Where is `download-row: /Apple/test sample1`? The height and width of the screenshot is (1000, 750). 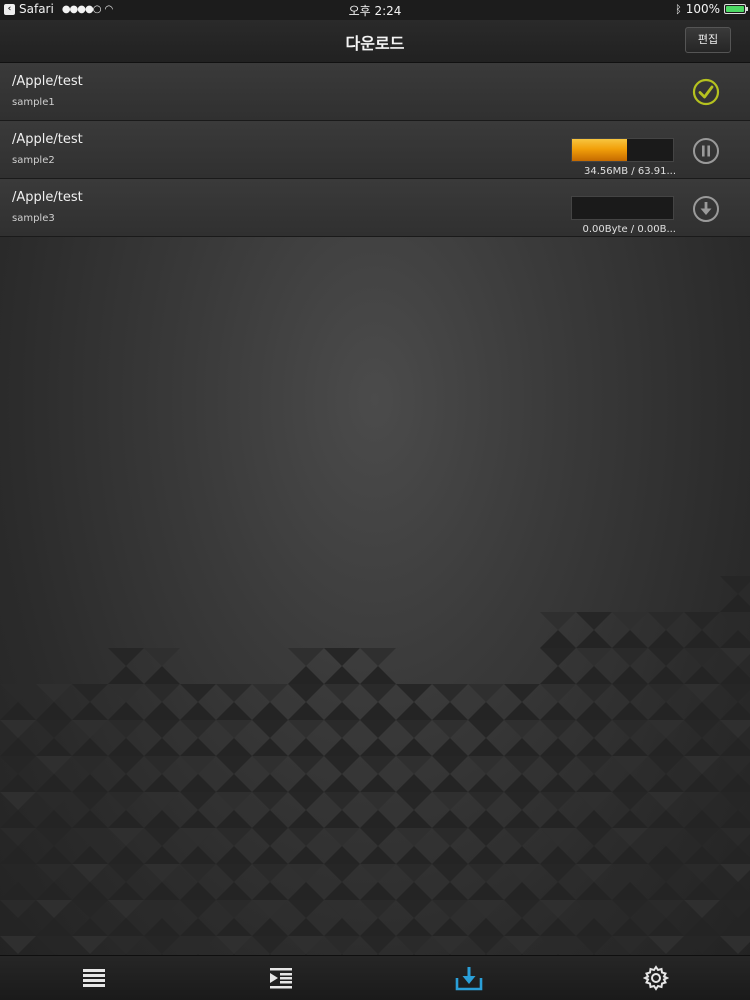 download-row: /Apple/test sample1 is located at coordinates (375, 92).